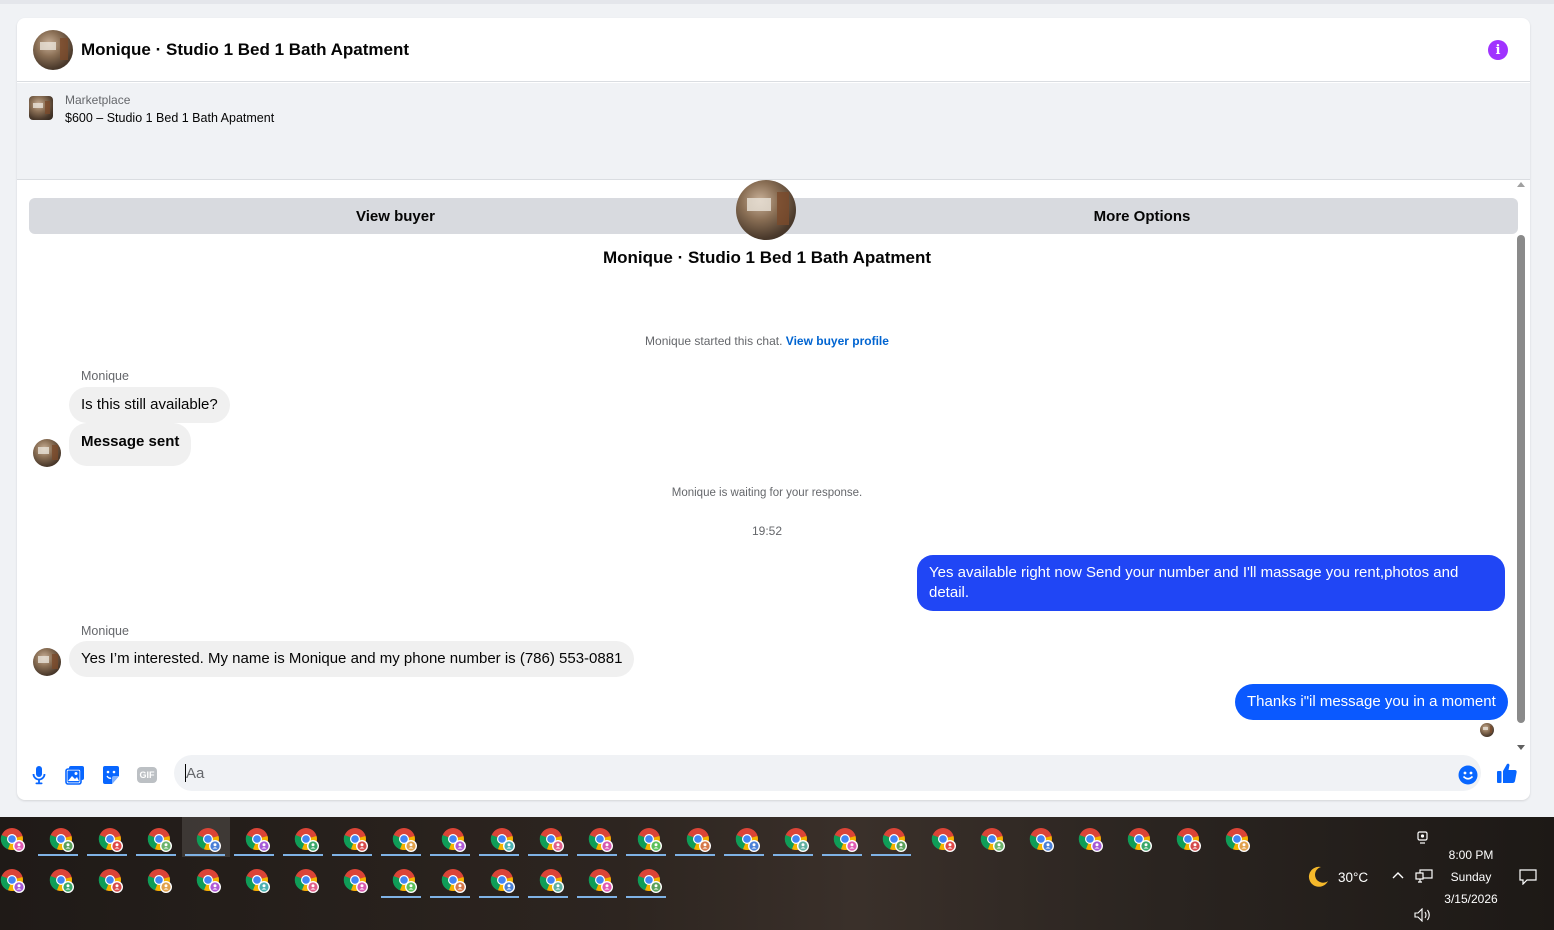 The image size is (1554, 930). I want to click on outgoing-message: Thanks i"il message you in a moment, so click(1371, 702).